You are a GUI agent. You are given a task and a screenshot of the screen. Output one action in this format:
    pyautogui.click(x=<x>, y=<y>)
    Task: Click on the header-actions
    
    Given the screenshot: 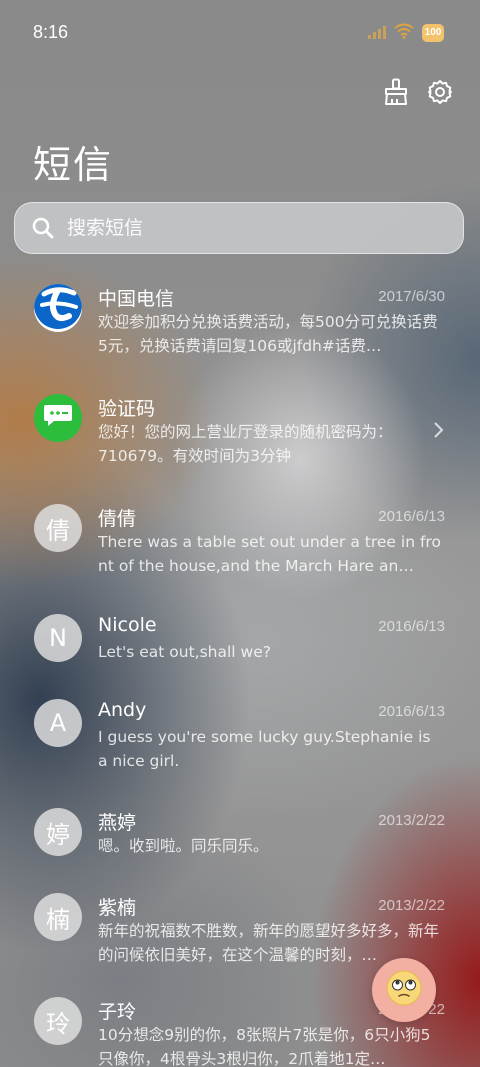 What is the action you would take?
    pyautogui.click(x=418, y=94)
    